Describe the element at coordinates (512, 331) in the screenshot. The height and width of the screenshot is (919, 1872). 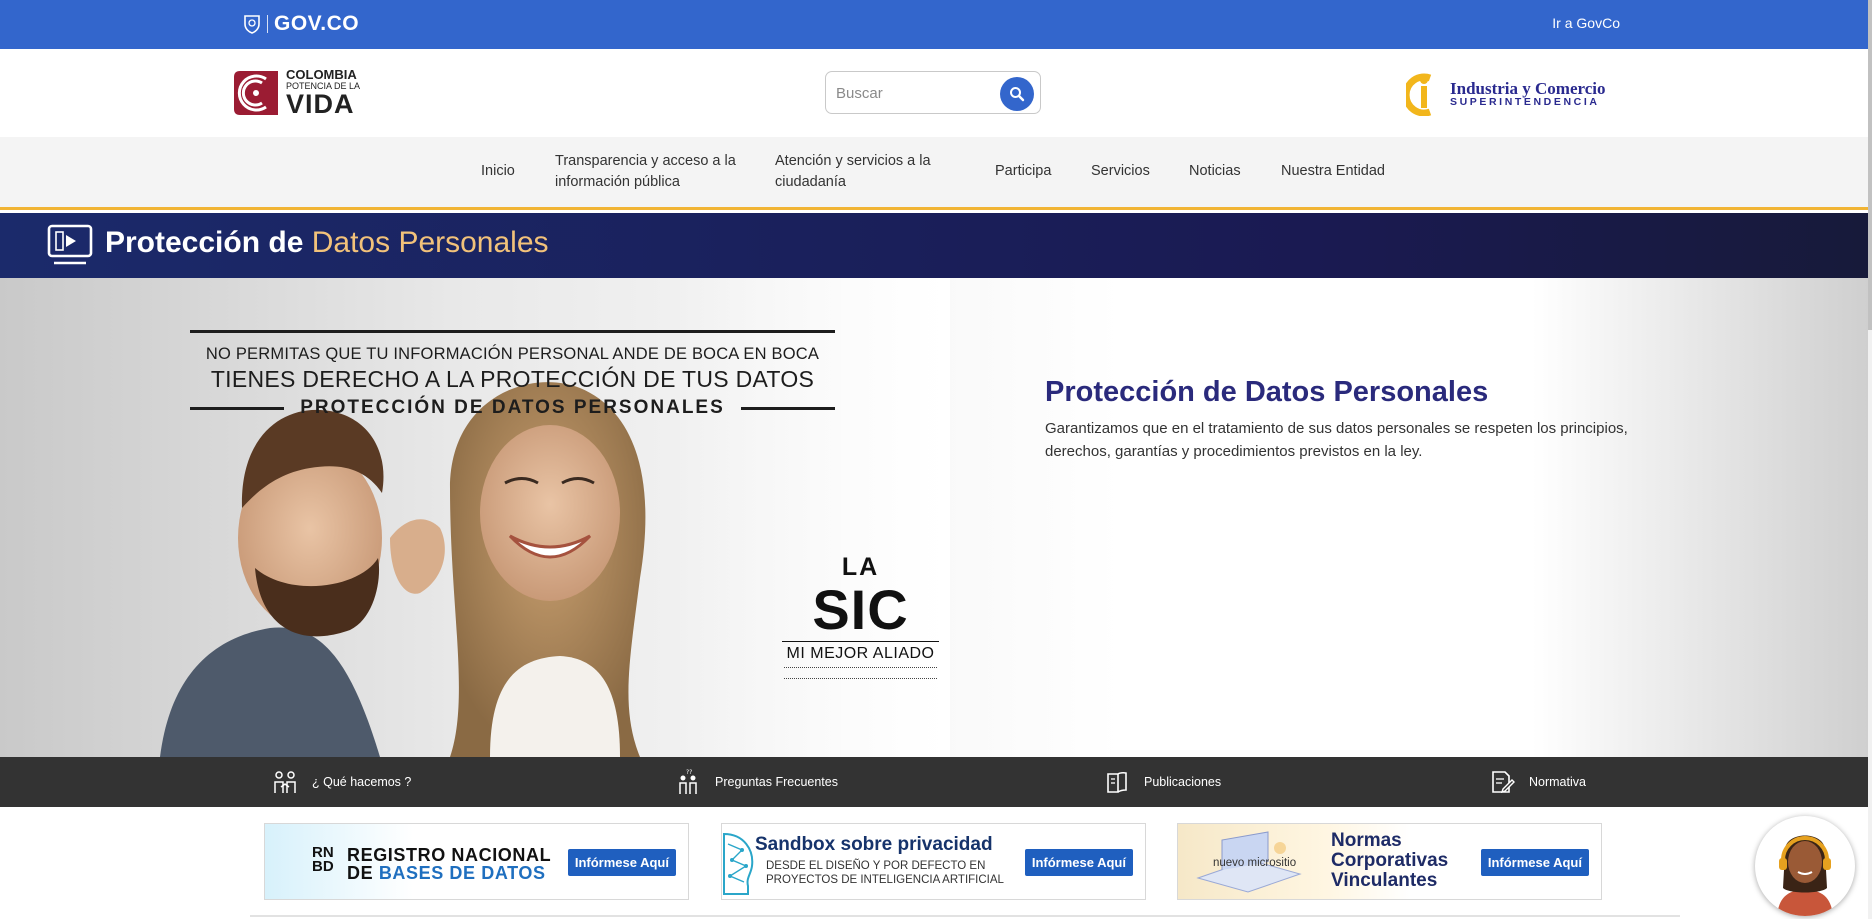
I see `banner-top-rule` at that location.